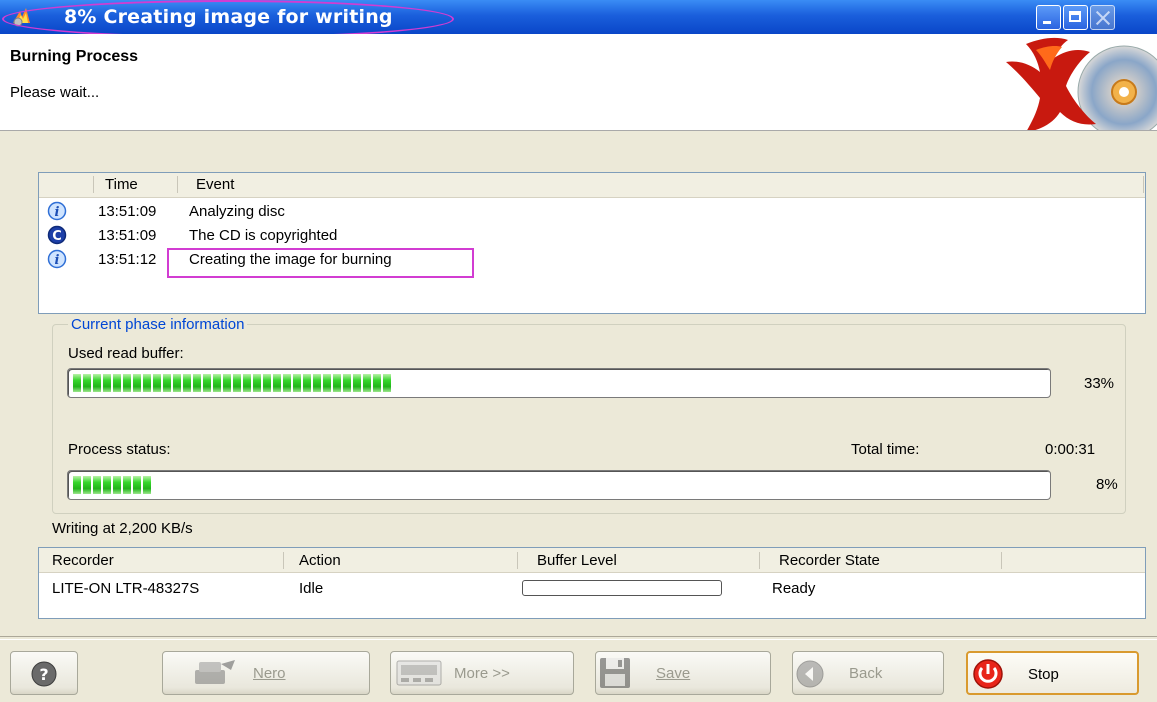  What do you see at coordinates (121, 184) in the screenshot?
I see `column-header-time: Time` at bounding box center [121, 184].